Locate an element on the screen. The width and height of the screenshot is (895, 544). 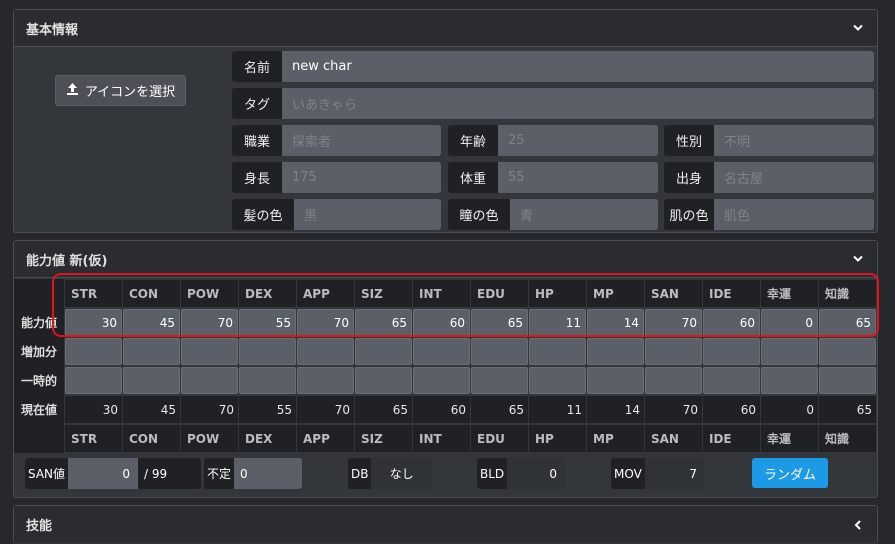
stat-ability-input: 11 is located at coordinates (557, 322).